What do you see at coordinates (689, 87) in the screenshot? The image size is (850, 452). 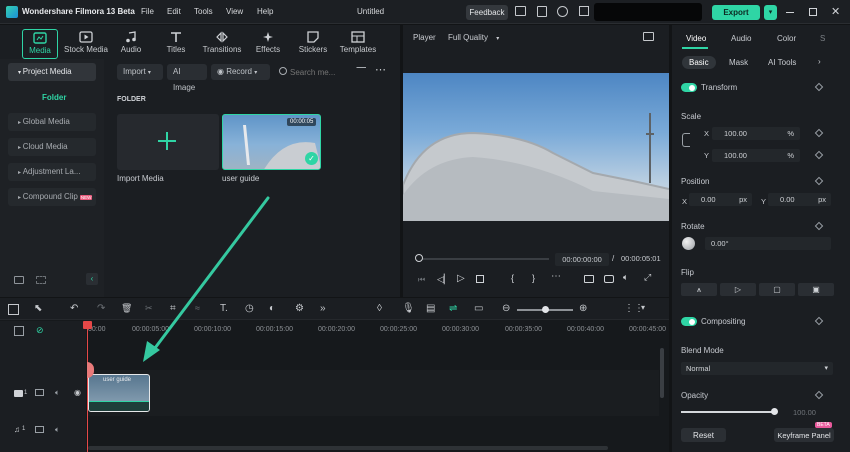 I see `transform-toggle` at bounding box center [689, 87].